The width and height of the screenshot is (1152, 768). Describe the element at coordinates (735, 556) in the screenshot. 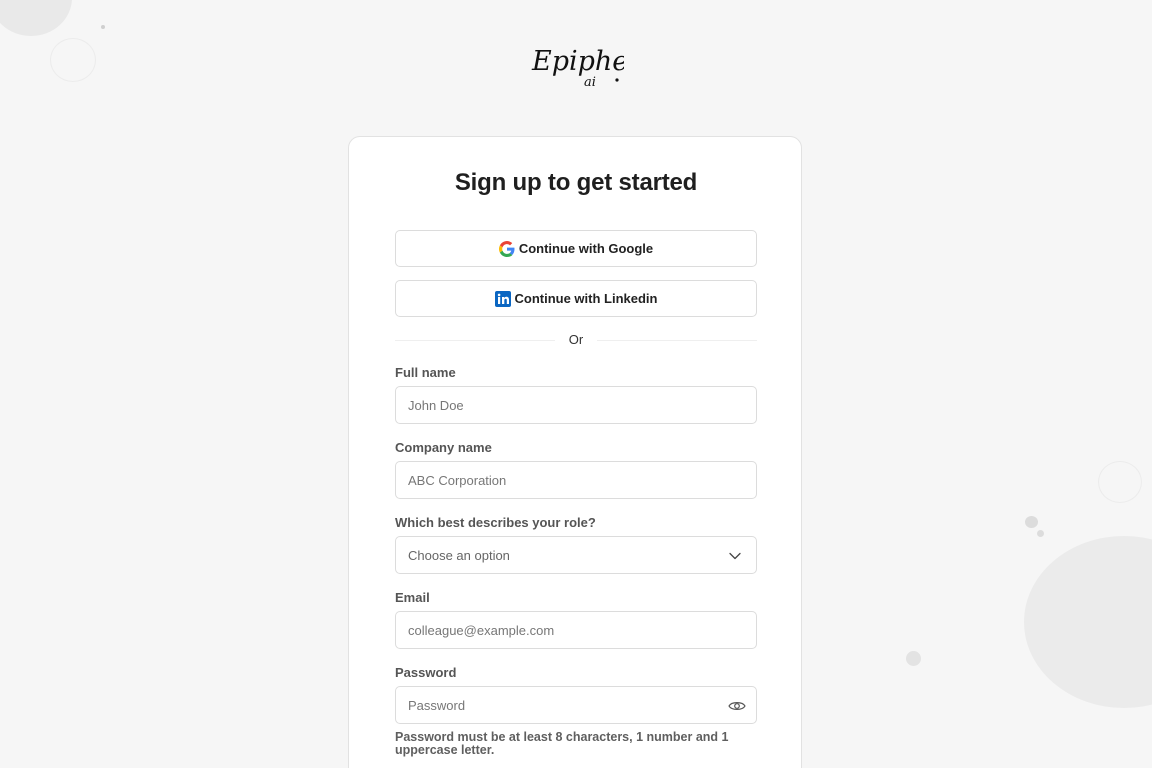

I see `chevron-down-icon` at that location.